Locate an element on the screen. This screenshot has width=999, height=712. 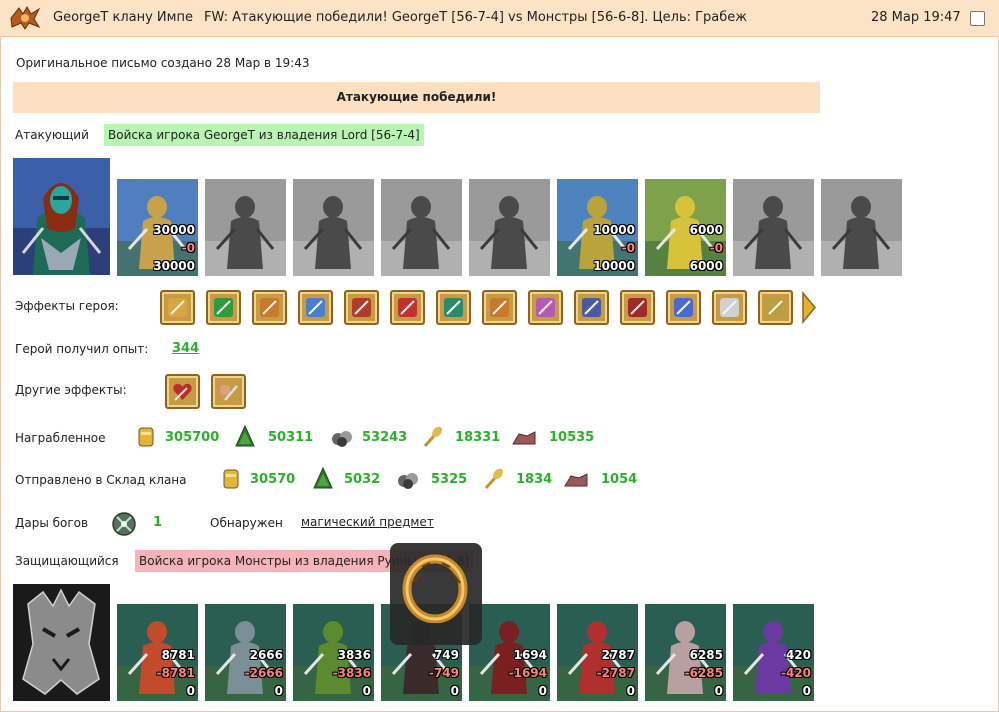
unit-loss: -6285 is located at coordinates (703, 673).